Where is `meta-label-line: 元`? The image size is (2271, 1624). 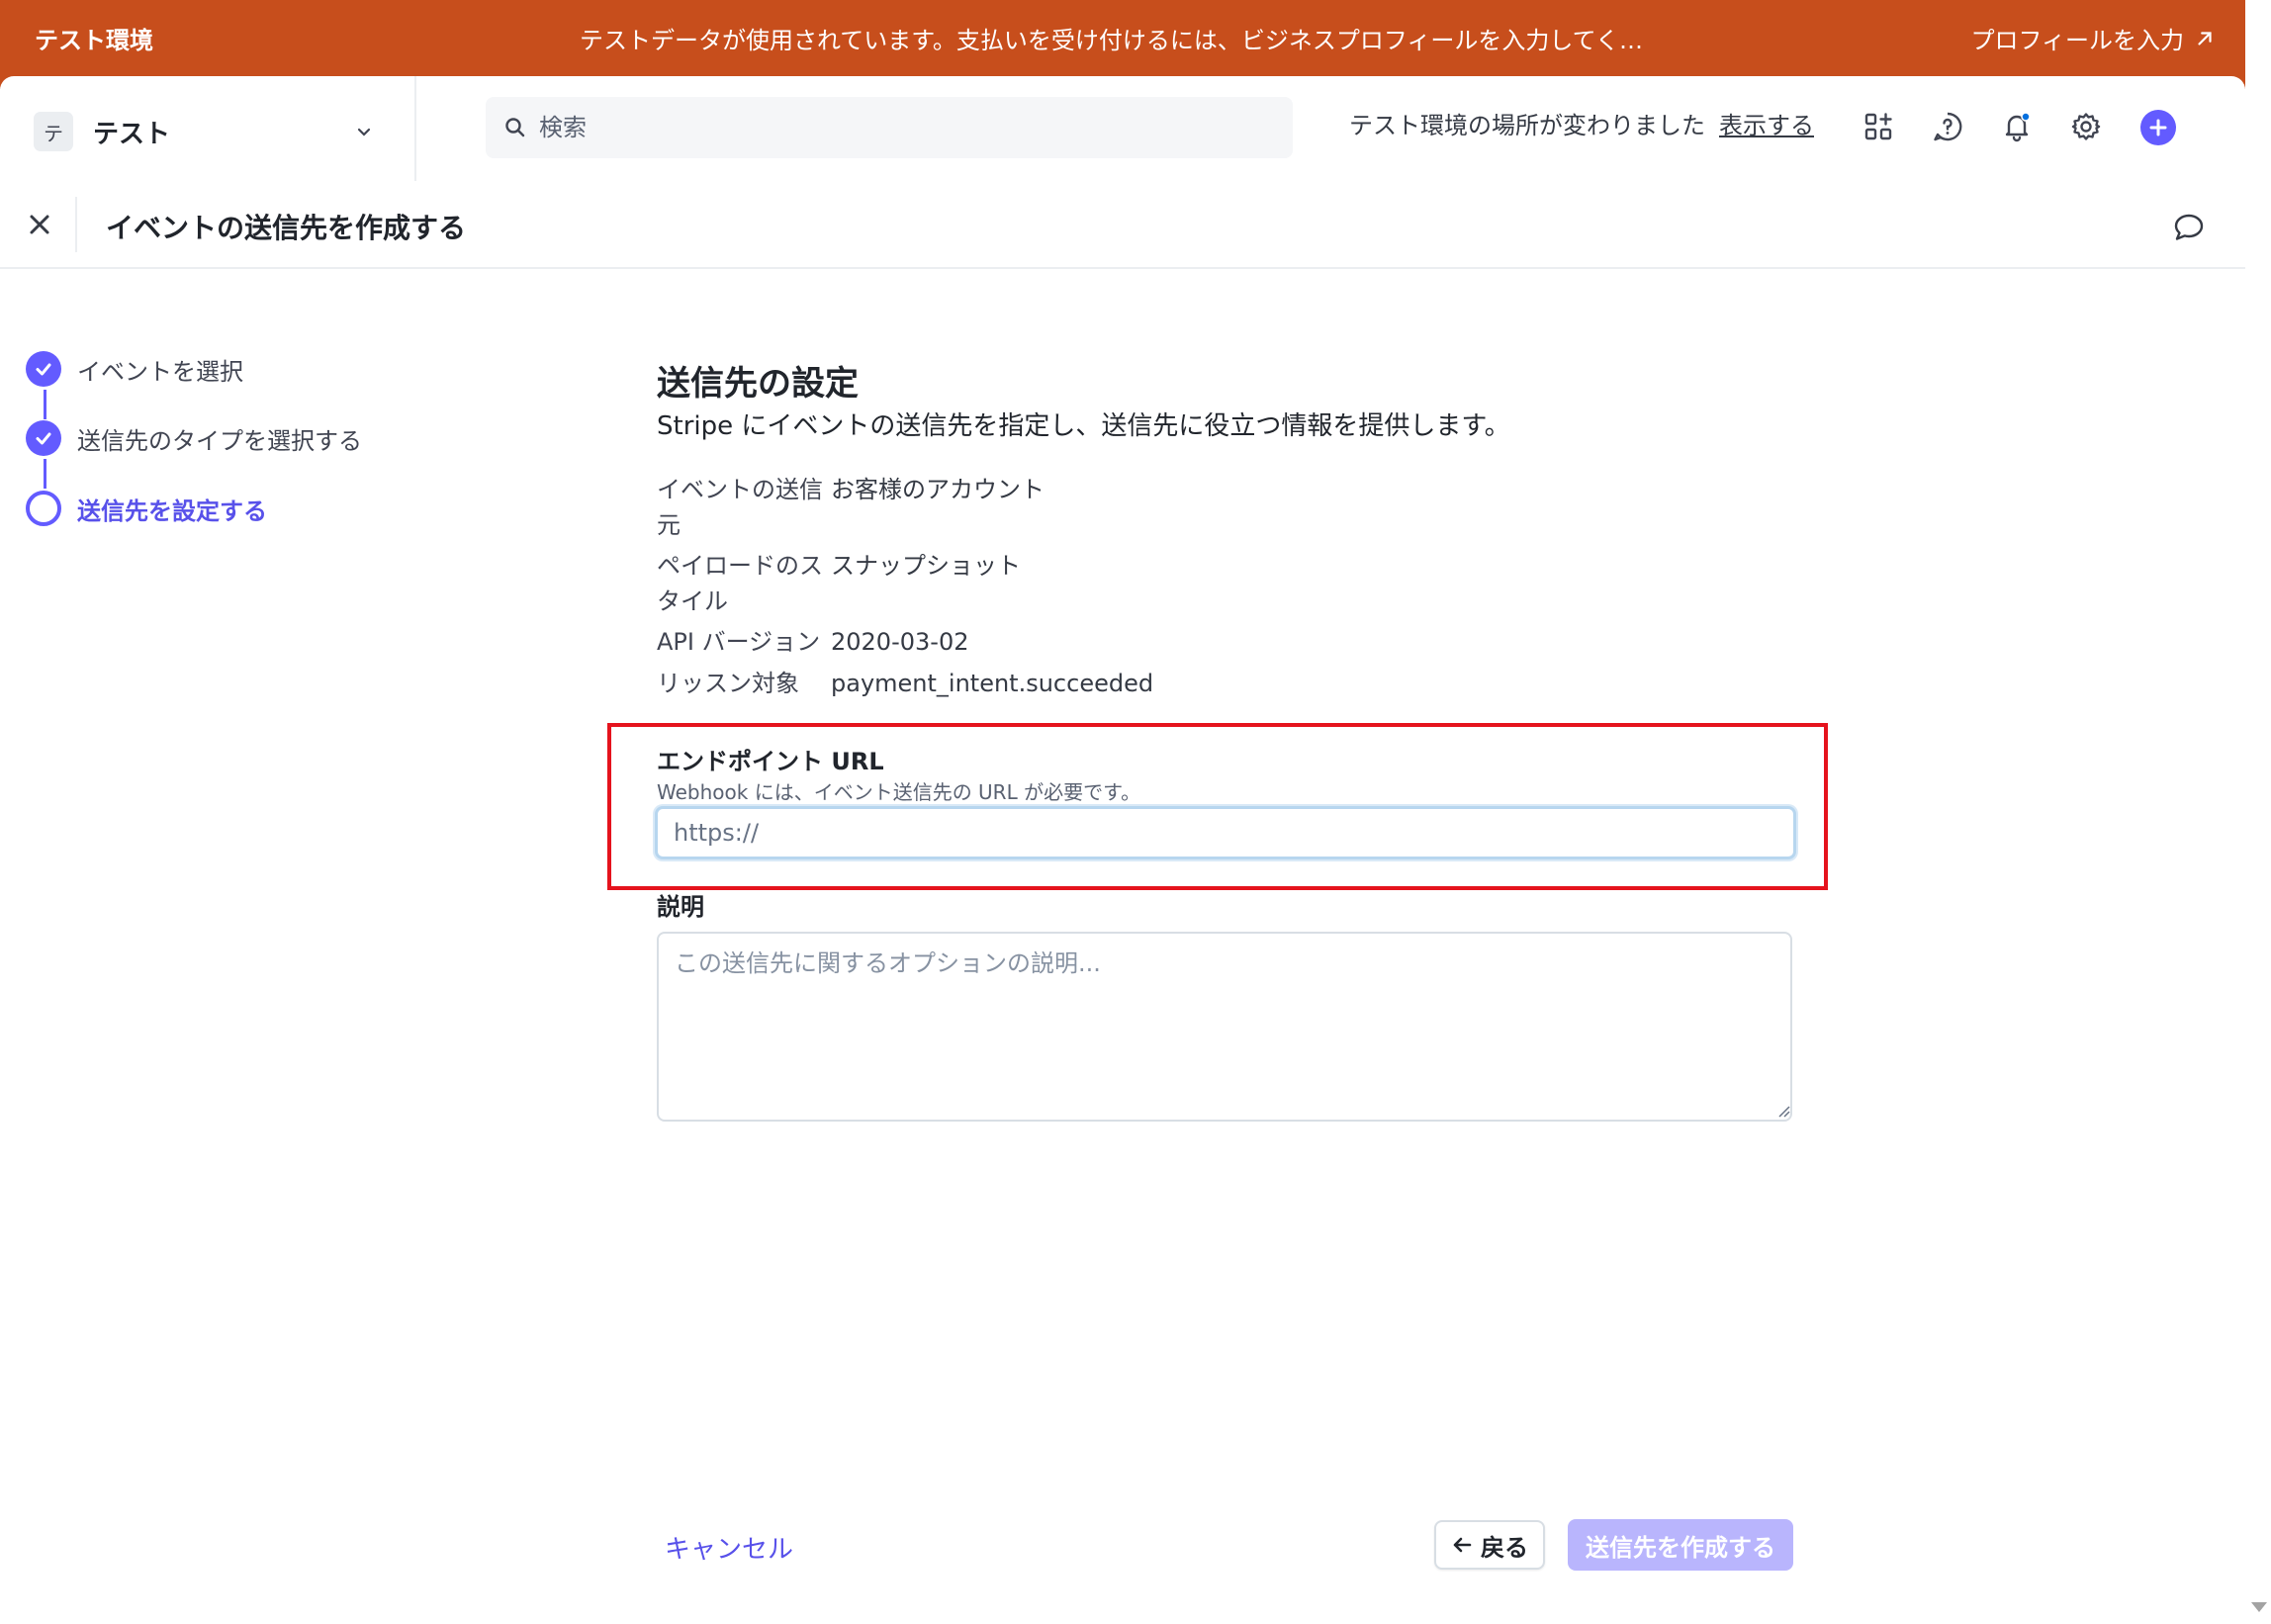
meta-label-line: 元 is located at coordinates (669, 525).